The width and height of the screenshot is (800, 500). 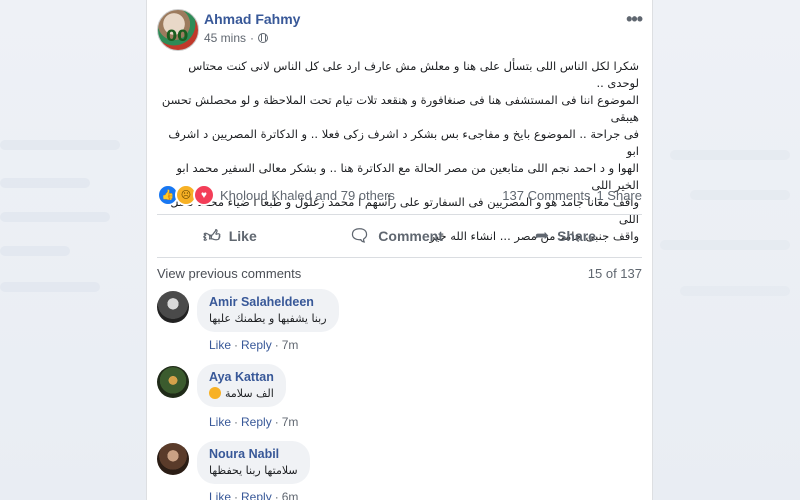 I want to click on like-label: Like, so click(x=242, y=236).